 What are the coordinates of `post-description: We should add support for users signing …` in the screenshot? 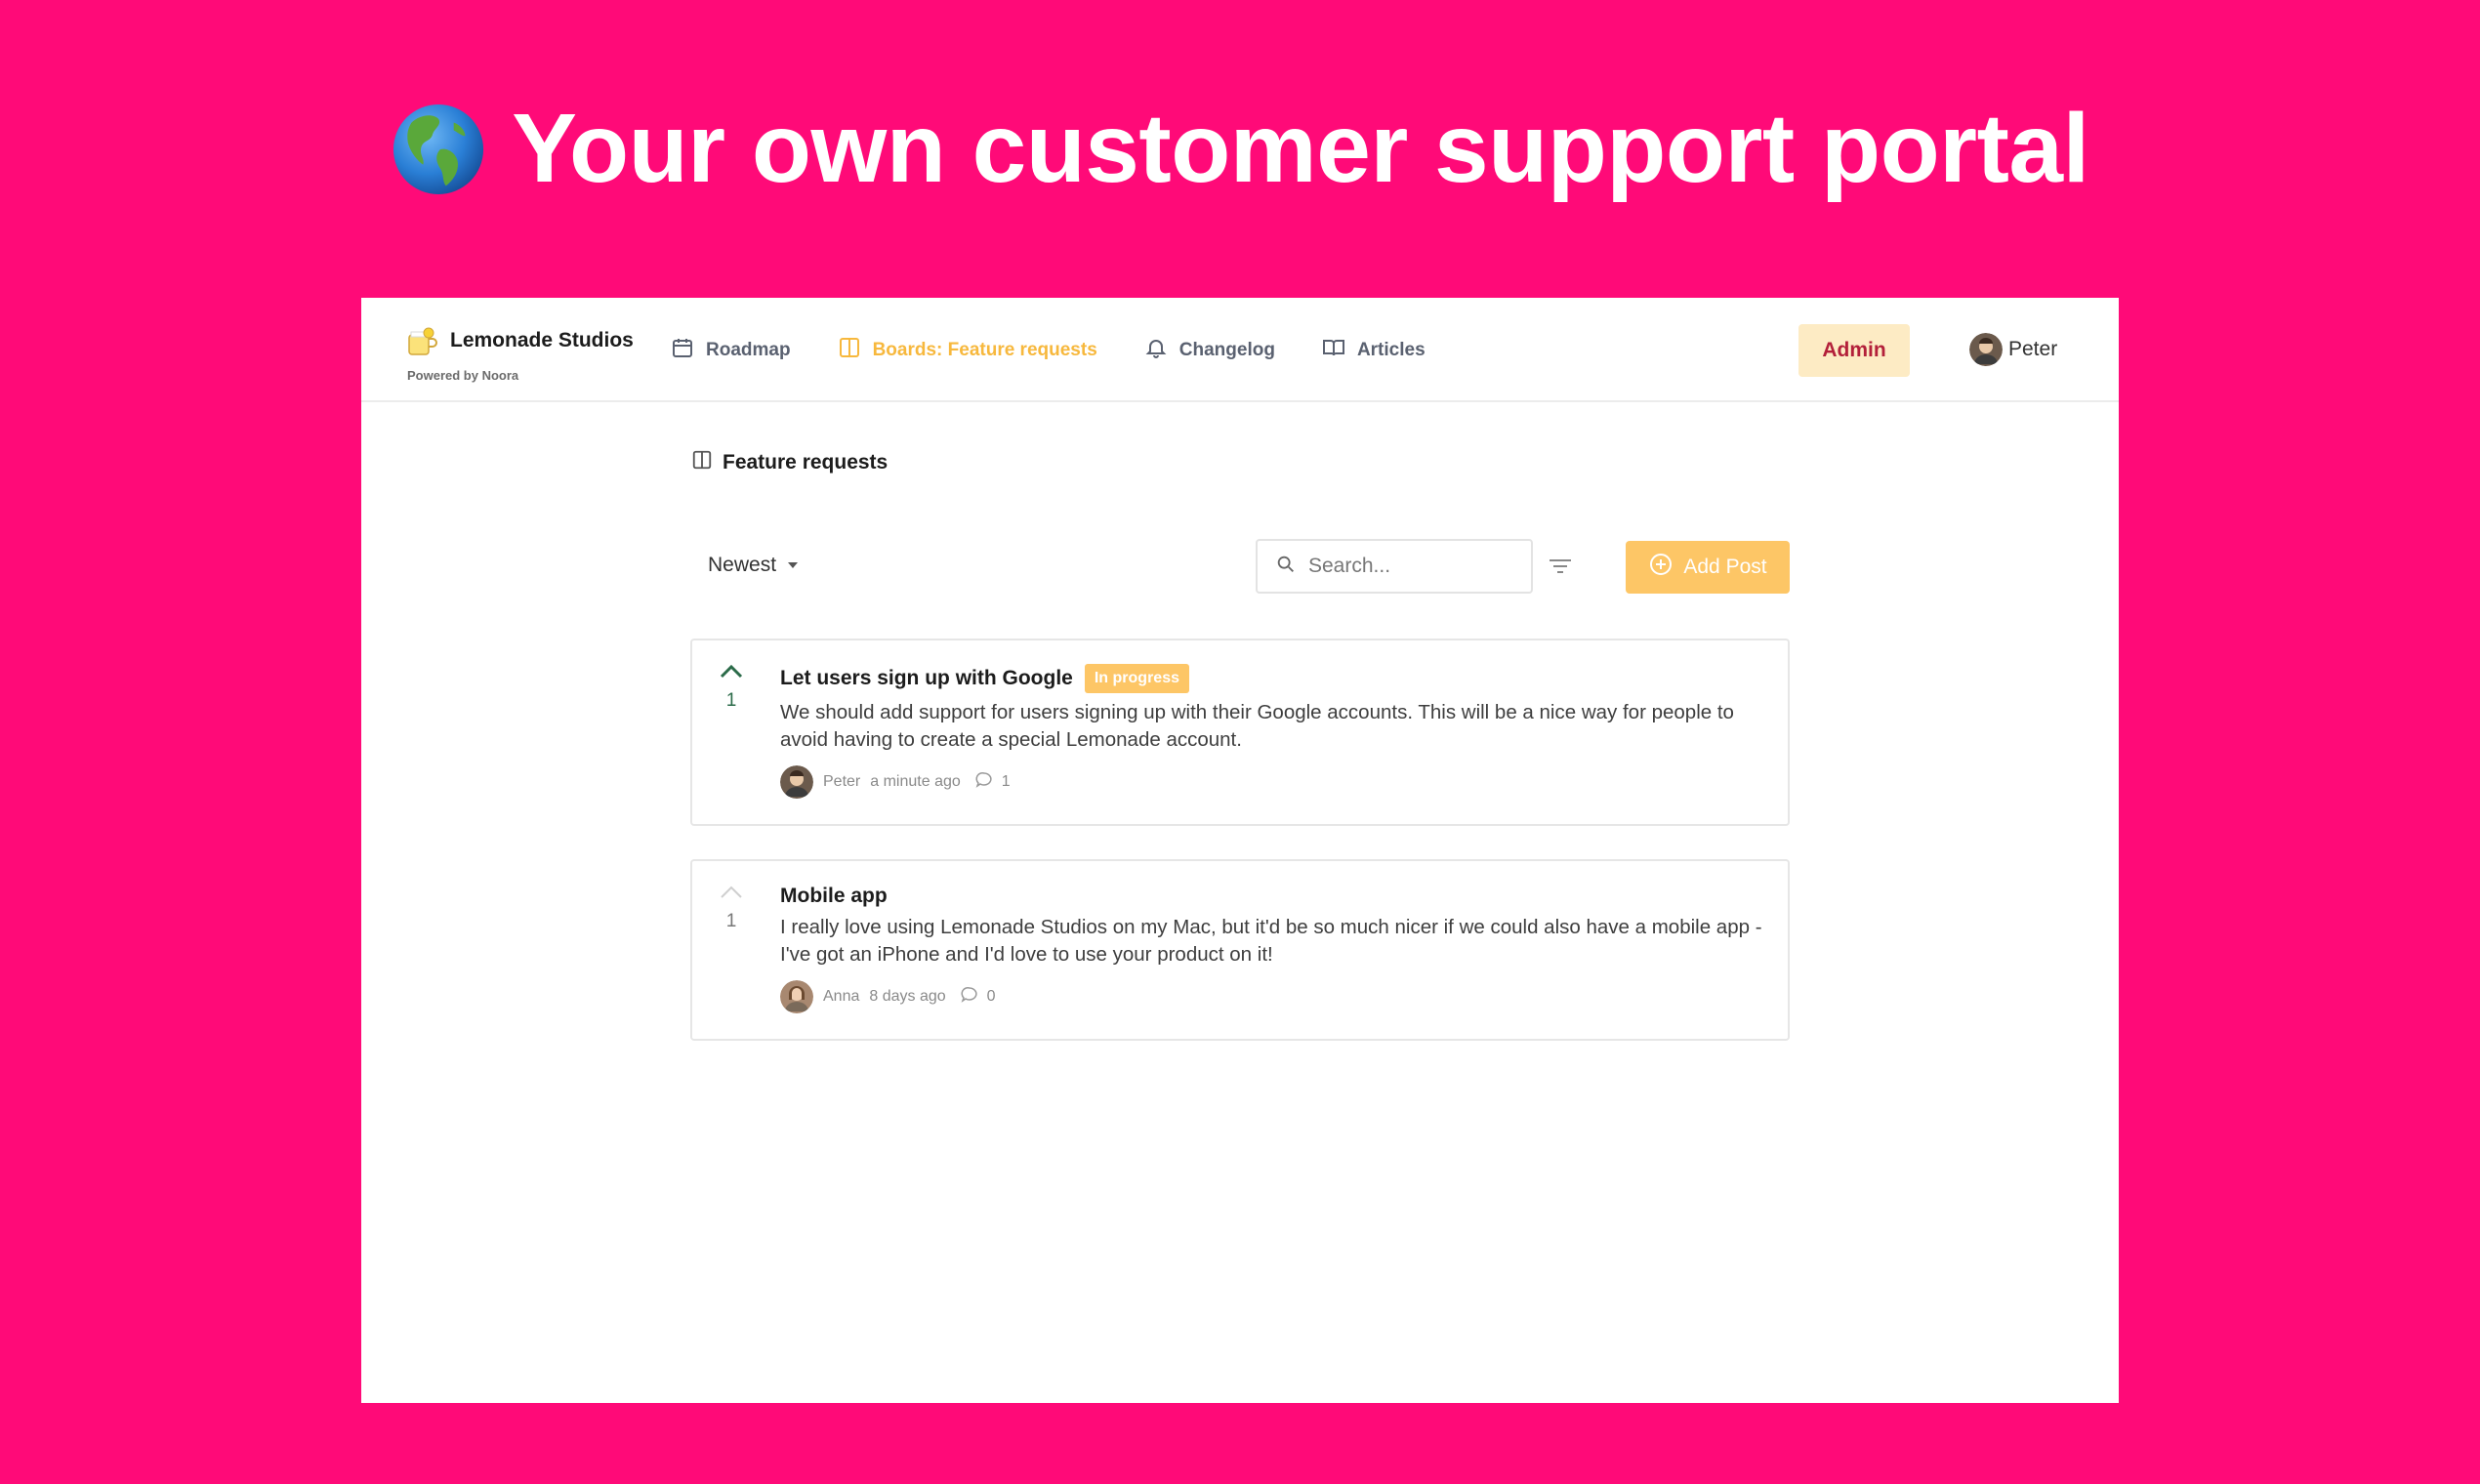 It's located at (1257, 726).